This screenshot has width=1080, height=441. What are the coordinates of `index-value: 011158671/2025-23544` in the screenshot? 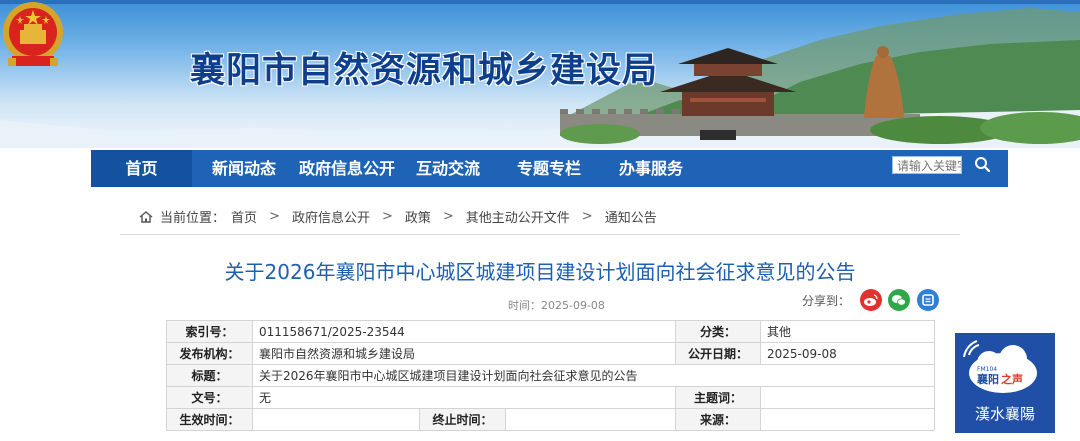 It's located at (464, 331).